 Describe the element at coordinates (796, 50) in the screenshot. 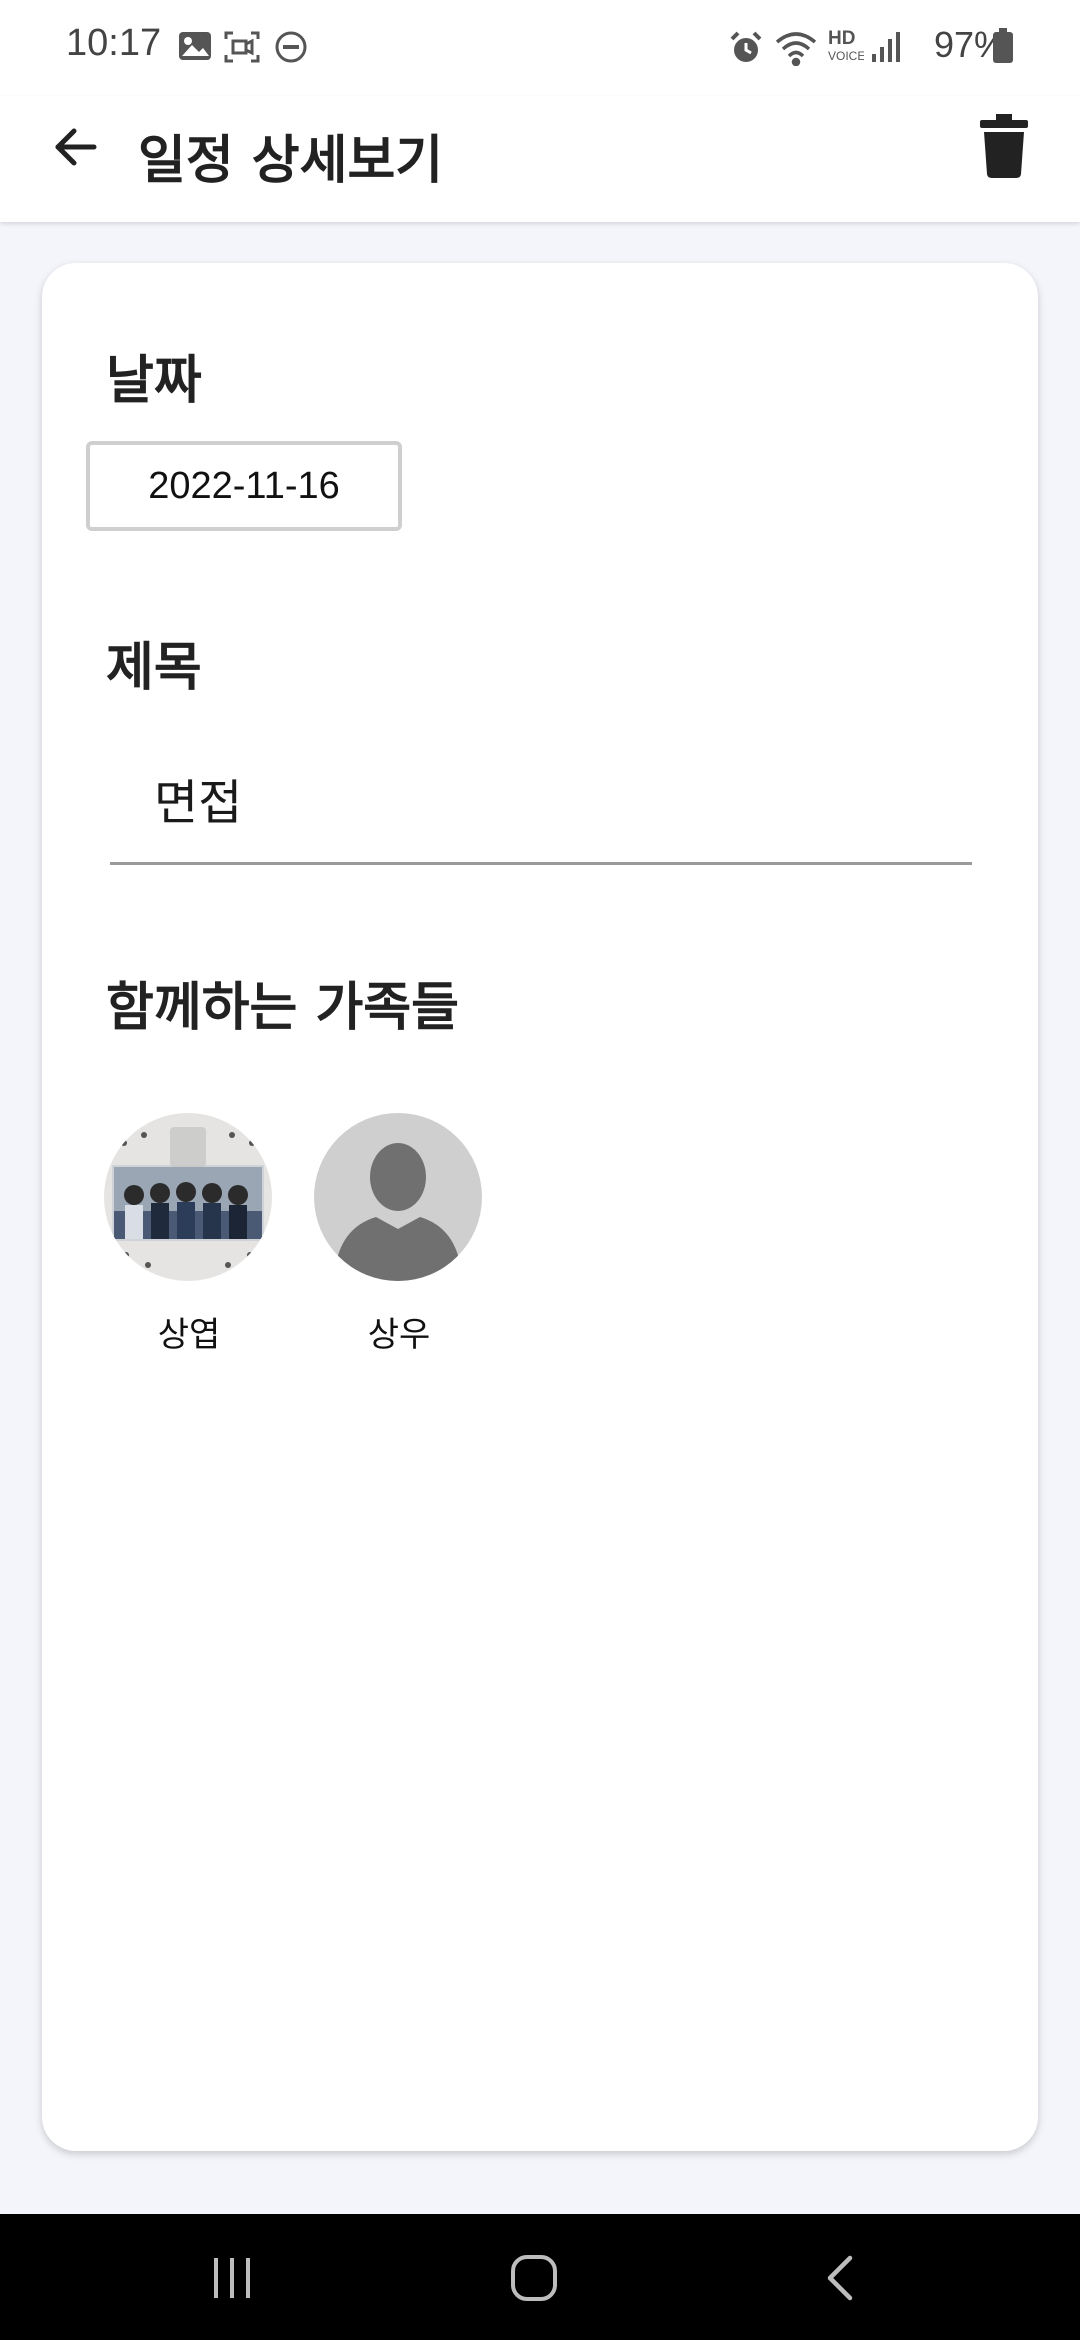

I see `wifi-icon` at that location.